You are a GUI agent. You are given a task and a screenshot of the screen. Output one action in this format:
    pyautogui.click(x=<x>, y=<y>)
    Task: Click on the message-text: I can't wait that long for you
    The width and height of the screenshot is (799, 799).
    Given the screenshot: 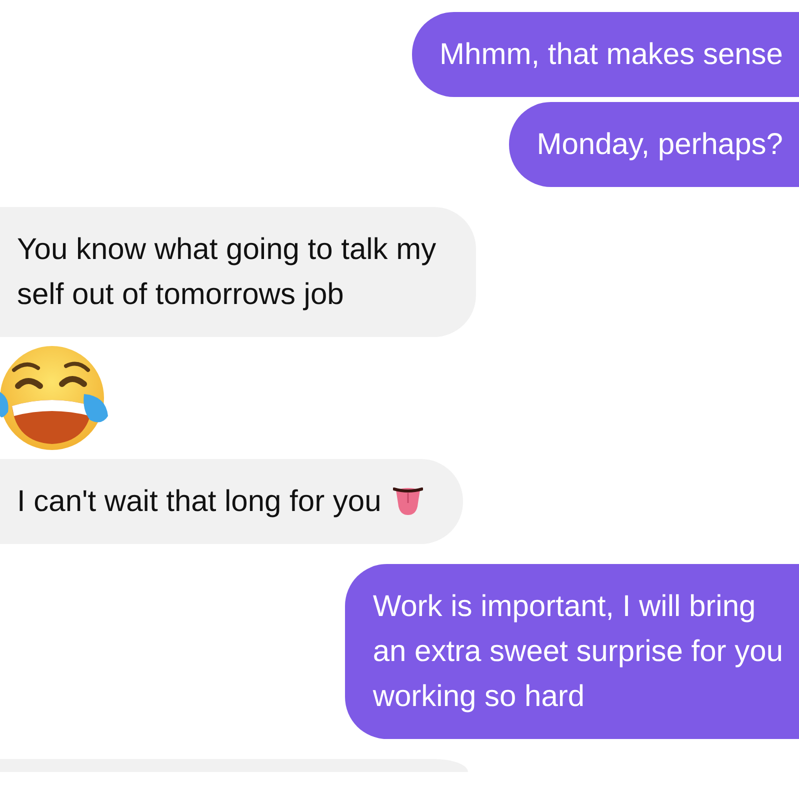 What is the action you would take?
    pyautogui.click(x=199, y=501)
    